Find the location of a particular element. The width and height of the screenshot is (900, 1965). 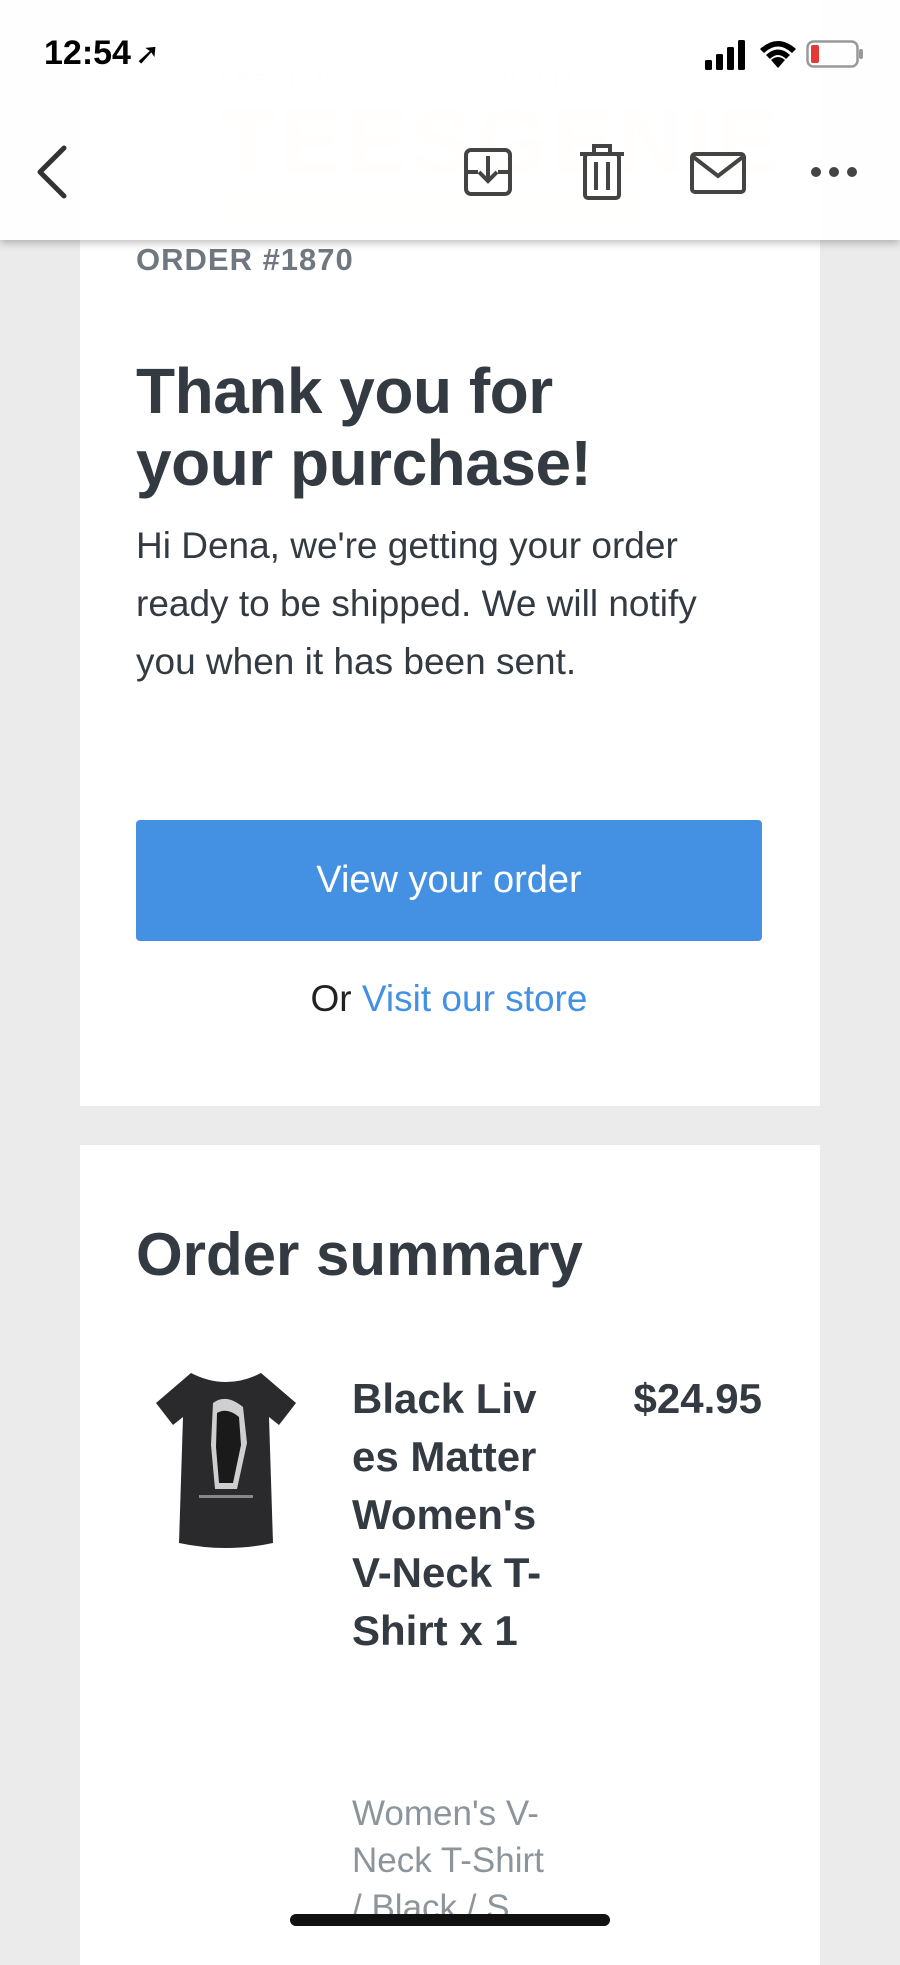

item-price: $24.95 is located at coordinates (697, 1398).